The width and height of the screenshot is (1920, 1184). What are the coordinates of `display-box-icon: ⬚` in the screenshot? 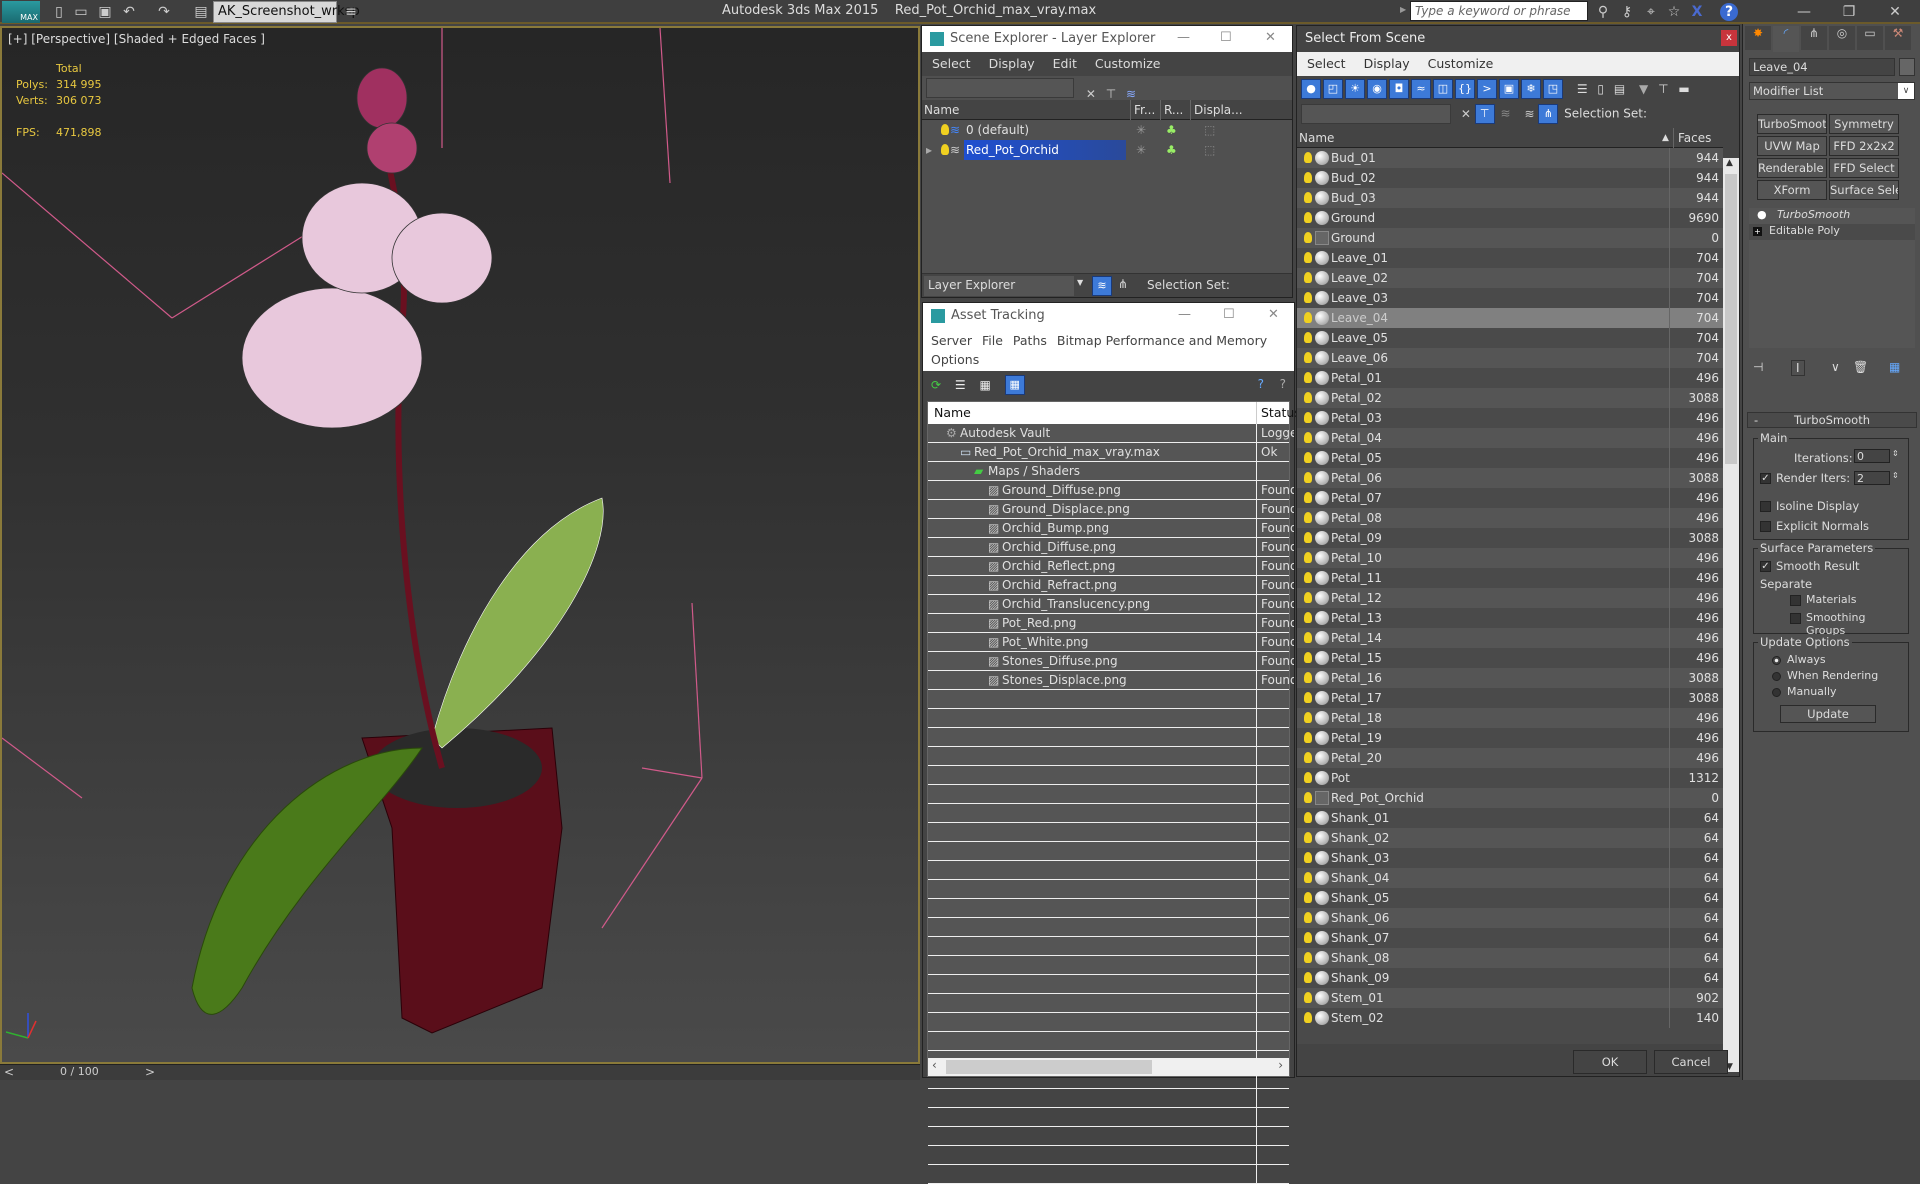 It's located at (1209, 150).